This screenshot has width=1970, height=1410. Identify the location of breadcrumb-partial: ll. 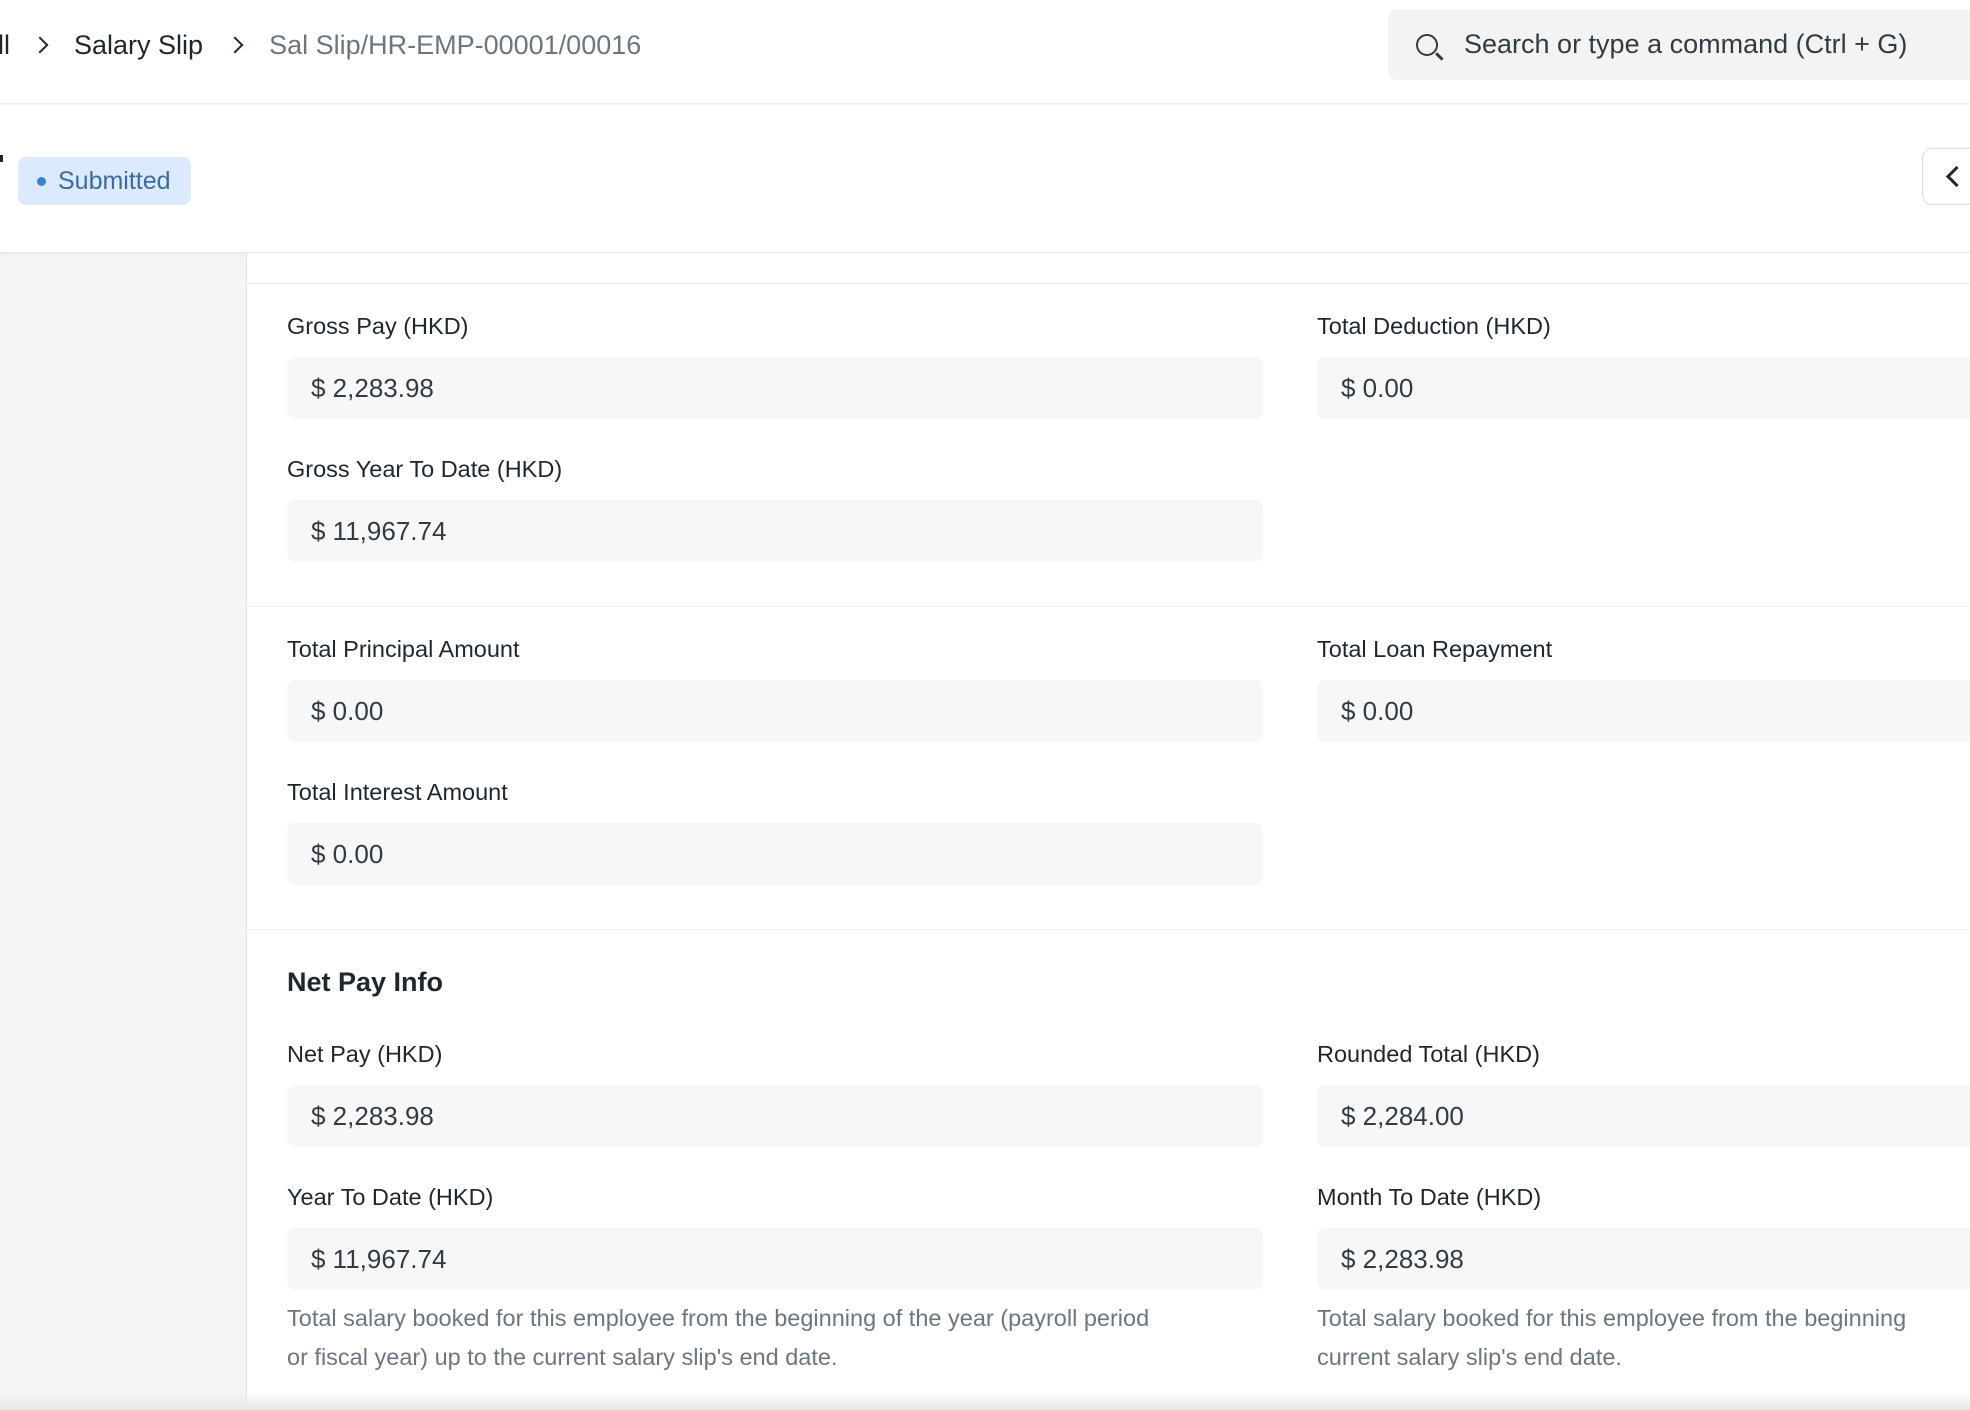
(5, 45).